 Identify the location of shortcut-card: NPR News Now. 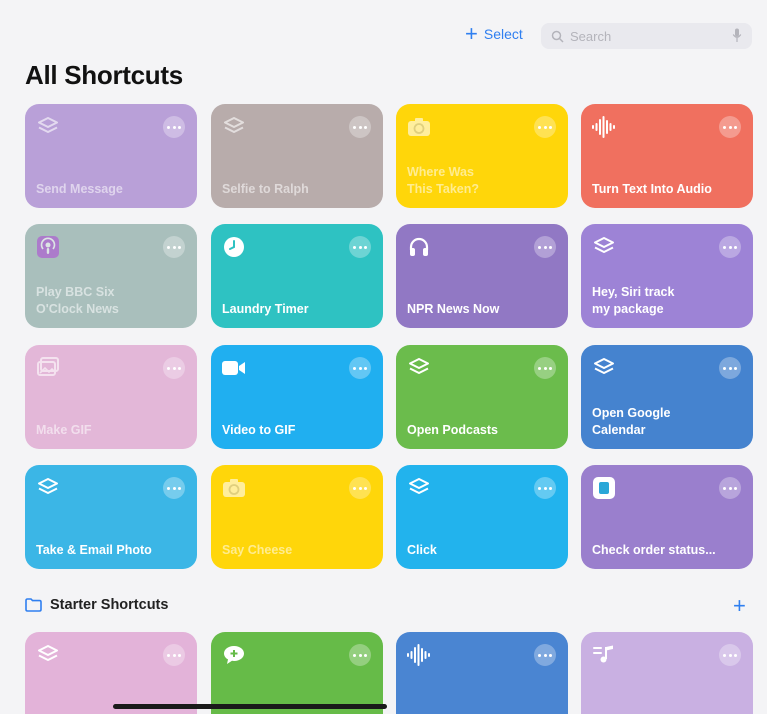
(482, 276).